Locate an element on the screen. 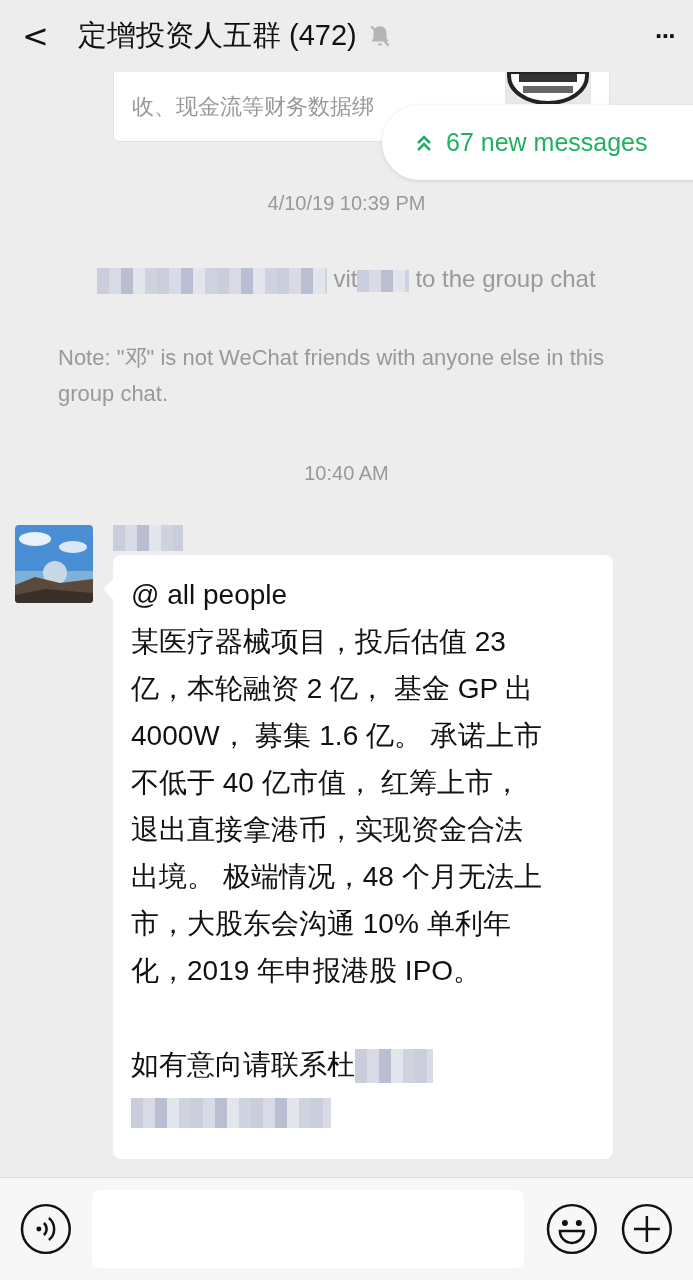 This screenshot has width=693, height=1280. timestamp: 4/10/19 10:39 PM is located at coordinates (346, 203).